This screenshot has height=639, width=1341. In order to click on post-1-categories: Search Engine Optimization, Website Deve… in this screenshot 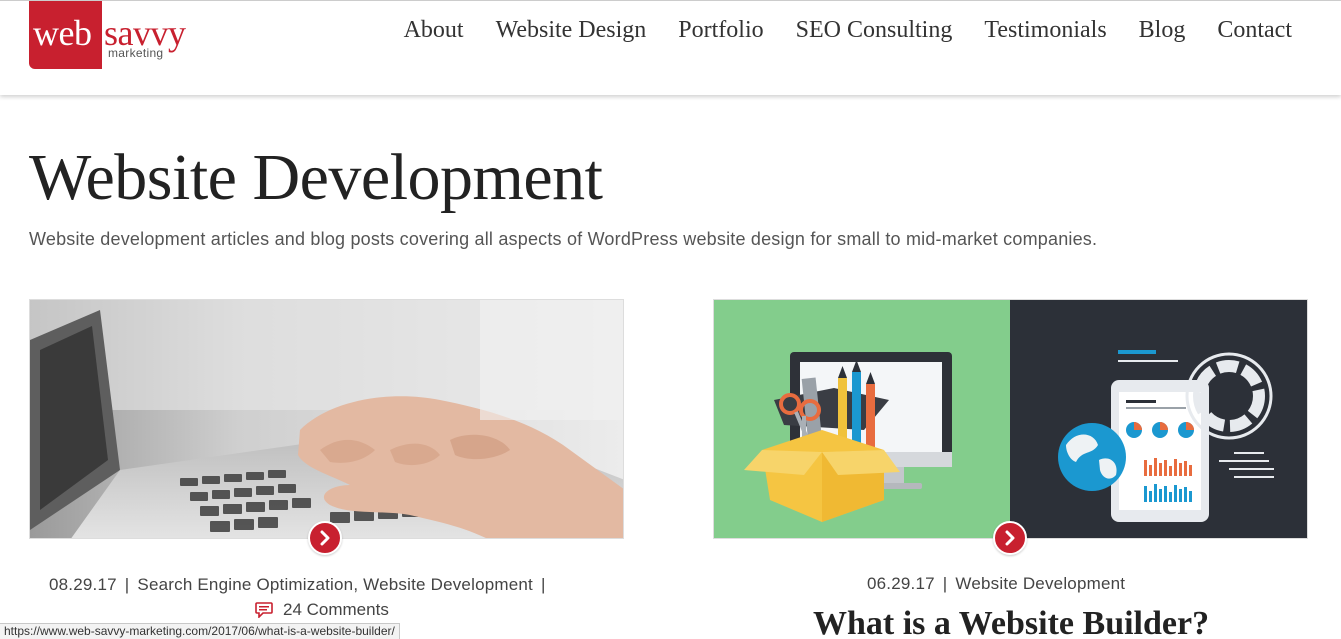, I will do `click(335, 584)`.